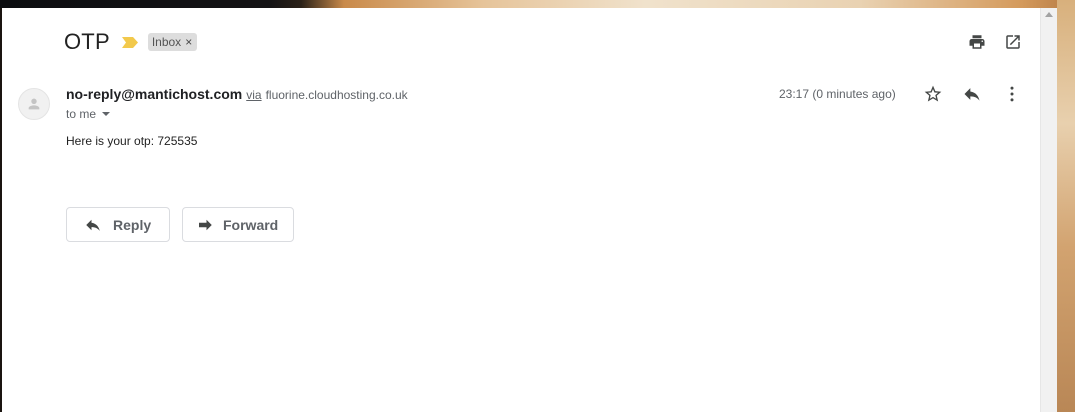 The height and width of the screenshot is (412, 1075). Describe the element at coordinates (1048, 210) in the screenshot. I see `vertical-scrollbar` at that location.